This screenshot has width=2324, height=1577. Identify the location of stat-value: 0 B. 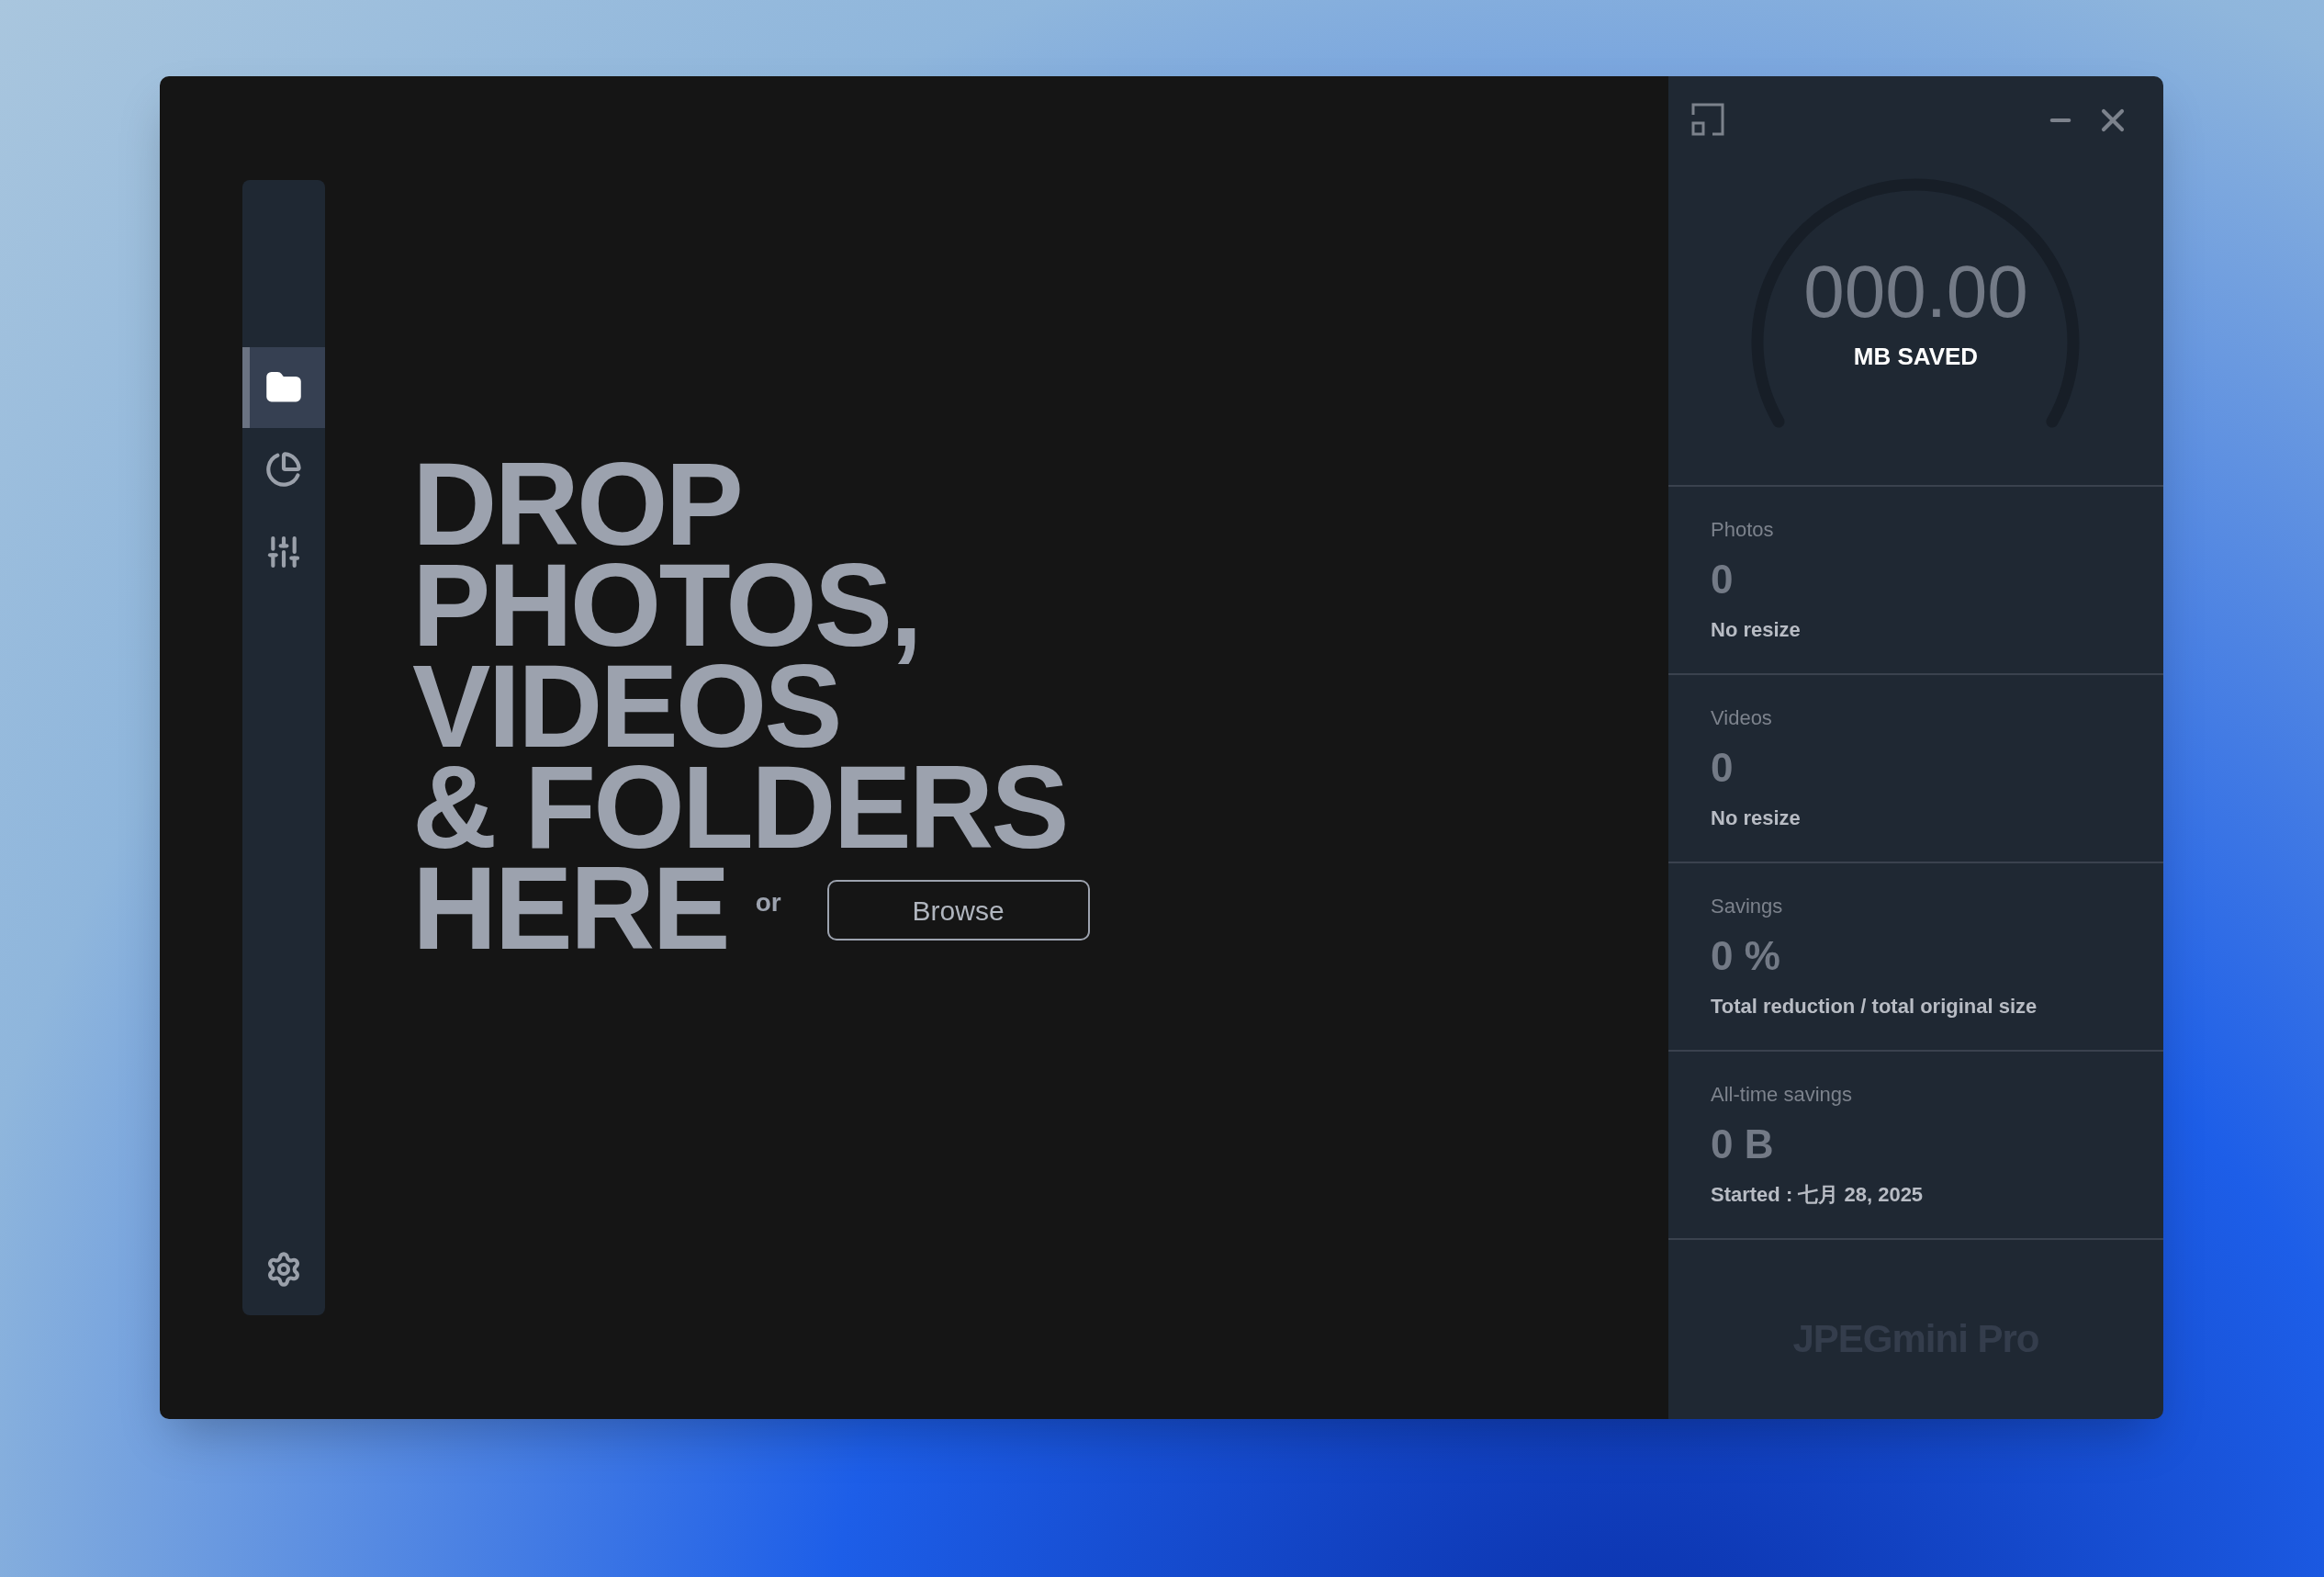
(1743, 1144).